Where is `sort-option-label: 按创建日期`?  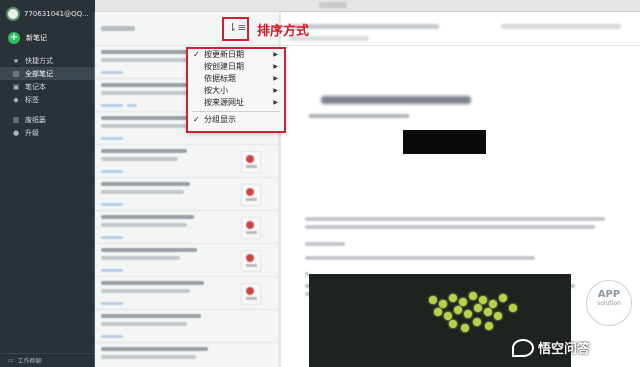 sort-option-label: 按创建日期 is located at coordinates (224, 66).